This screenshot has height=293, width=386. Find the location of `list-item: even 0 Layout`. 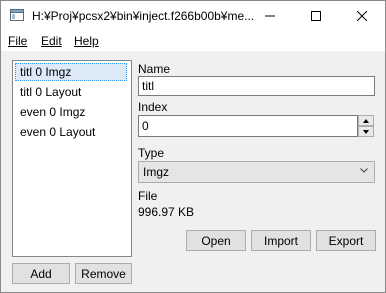

list-item: even 0 Layout is located at coordinates (71, 132).